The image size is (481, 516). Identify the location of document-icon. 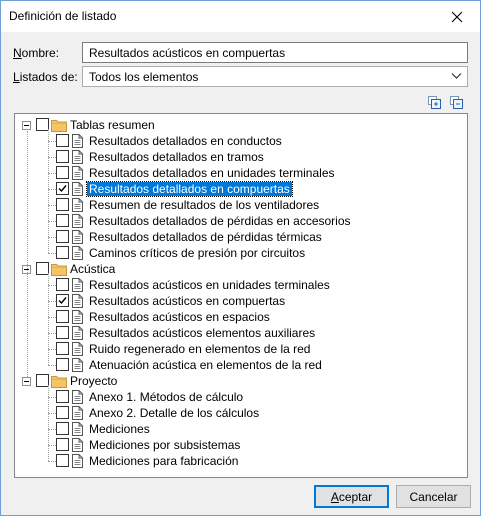
(77, 462).